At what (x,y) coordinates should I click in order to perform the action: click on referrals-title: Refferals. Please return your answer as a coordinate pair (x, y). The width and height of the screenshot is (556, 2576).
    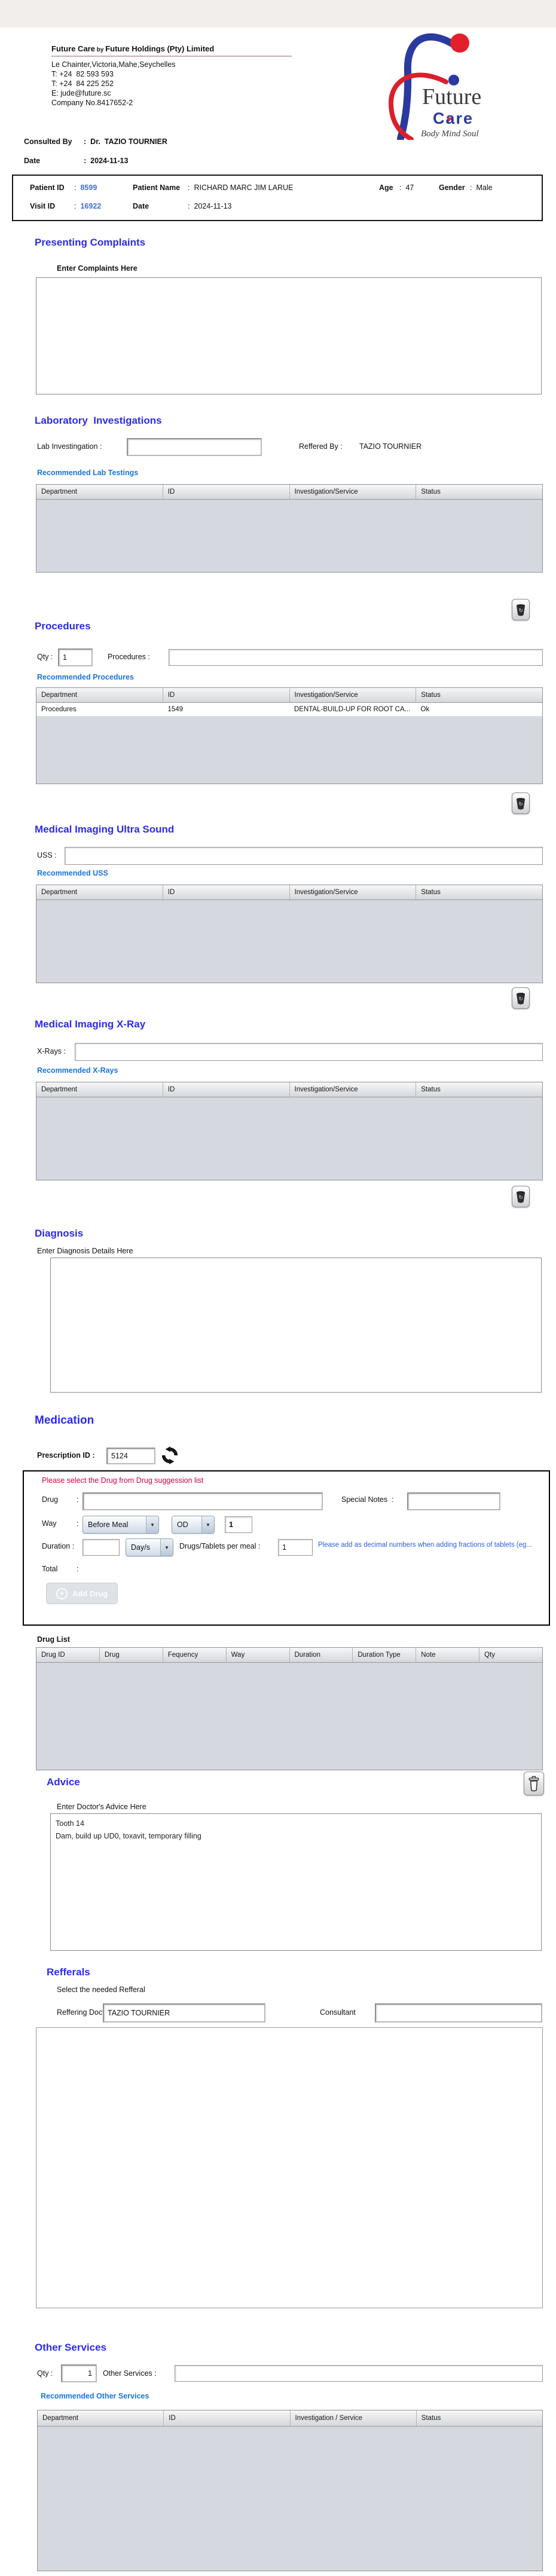
    Looking at the image, I should click on (69, 1972).